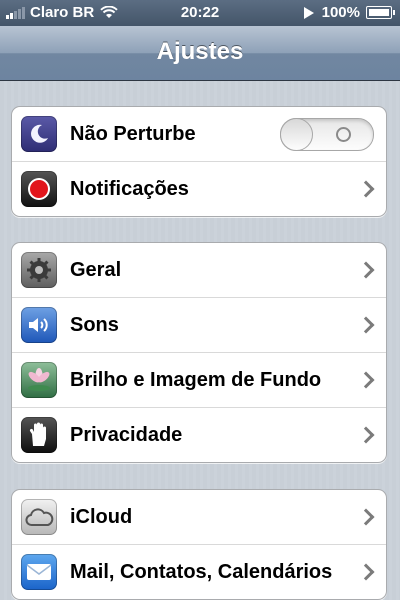  What do you see at coordinates (39, 572) in the screenshot?
I see `mail-icon` at bounding box center [39, 572].